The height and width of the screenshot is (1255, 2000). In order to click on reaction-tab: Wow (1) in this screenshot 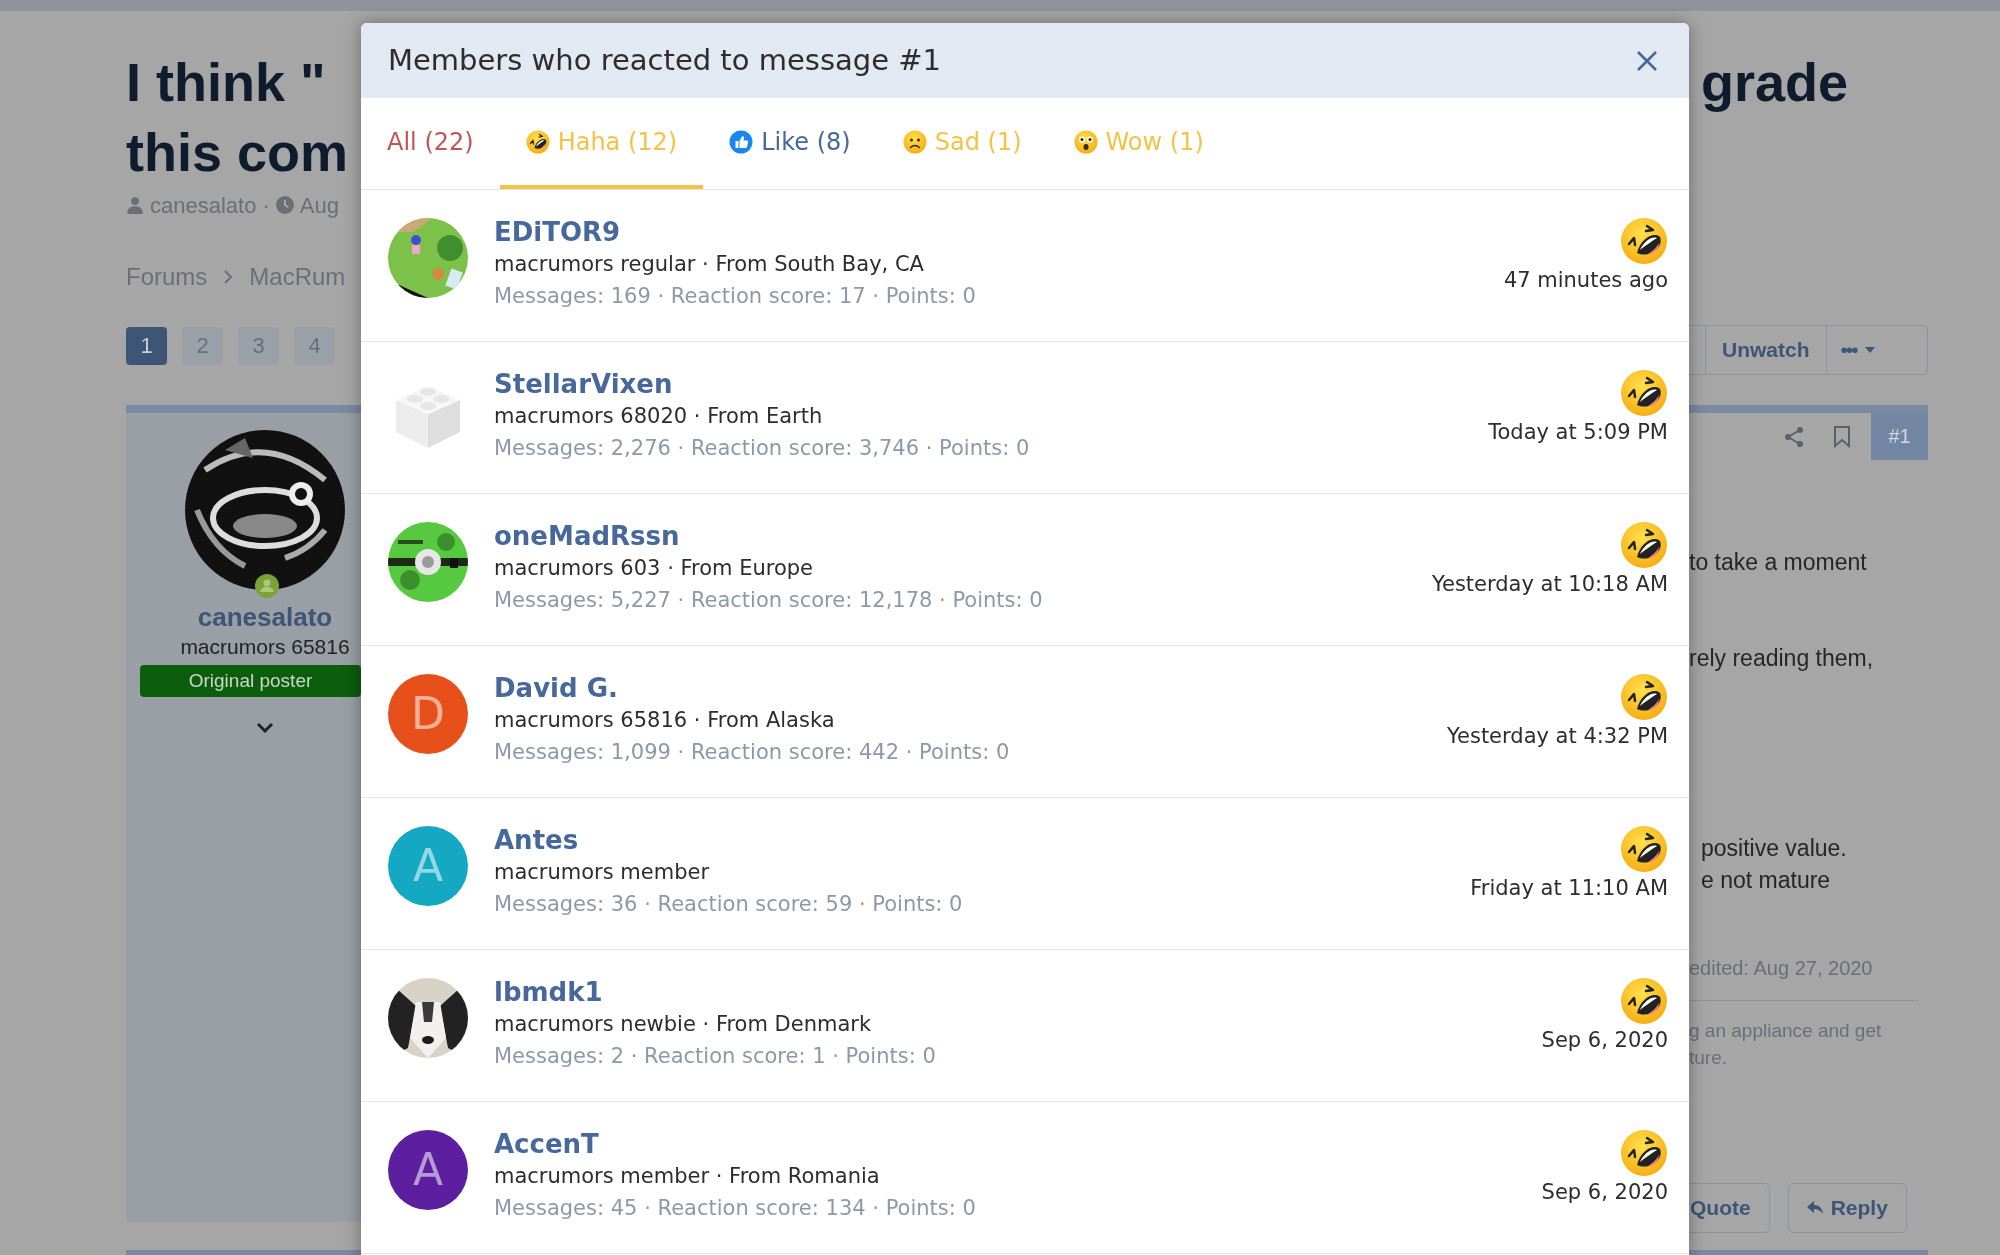, I will do `click(1138, 143)`.